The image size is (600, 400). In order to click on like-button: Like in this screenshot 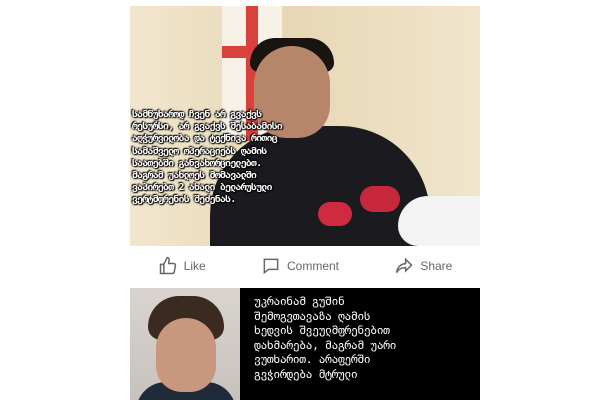, I will do `click(182, 266)`.